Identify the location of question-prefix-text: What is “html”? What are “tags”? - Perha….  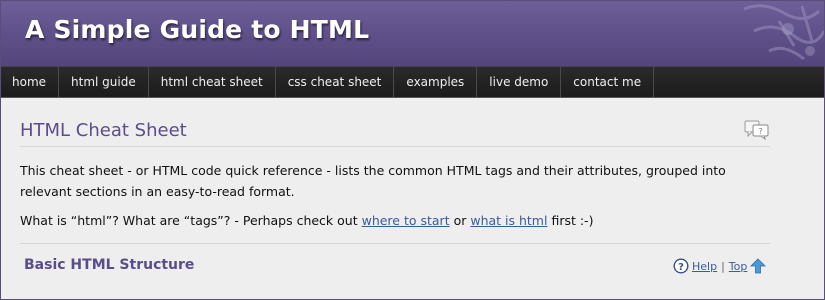
(191, 220).